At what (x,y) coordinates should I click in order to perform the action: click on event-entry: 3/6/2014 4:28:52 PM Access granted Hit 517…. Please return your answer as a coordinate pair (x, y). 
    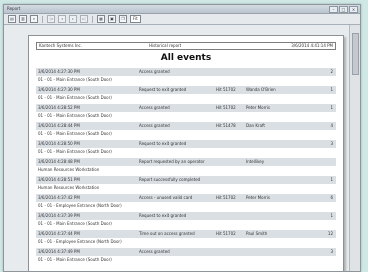
    Looking at the image, I should click on (186, 112).